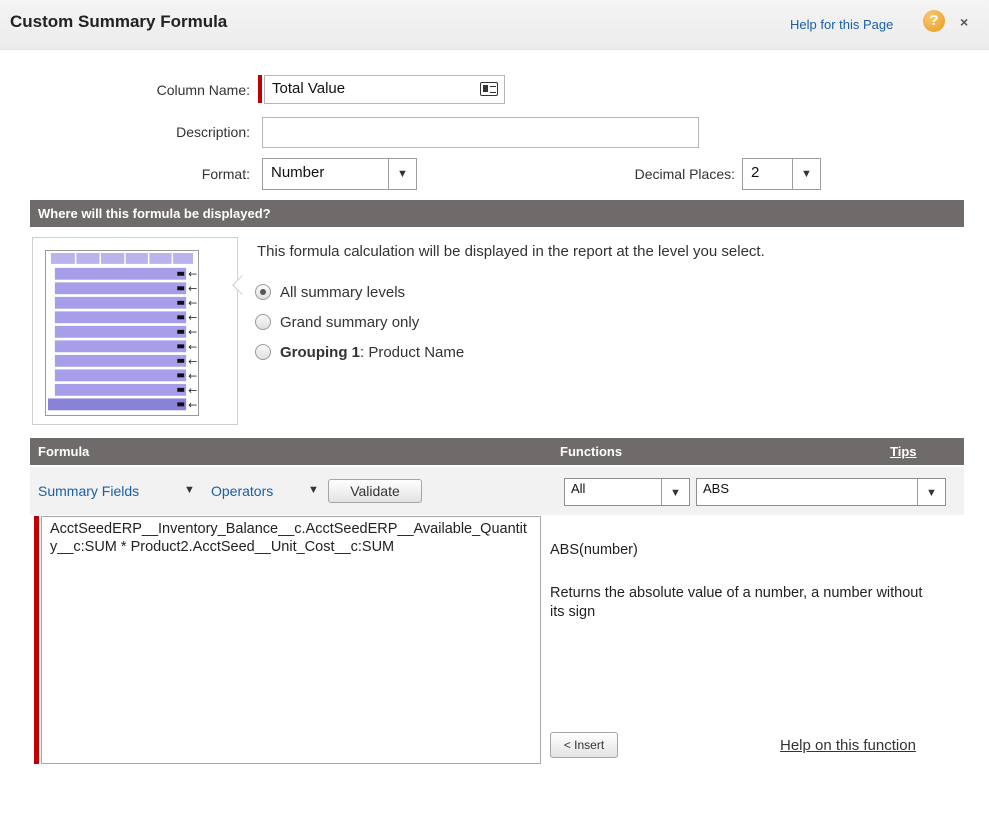  I want to click on format-select-value: Number, so click(298, 172).